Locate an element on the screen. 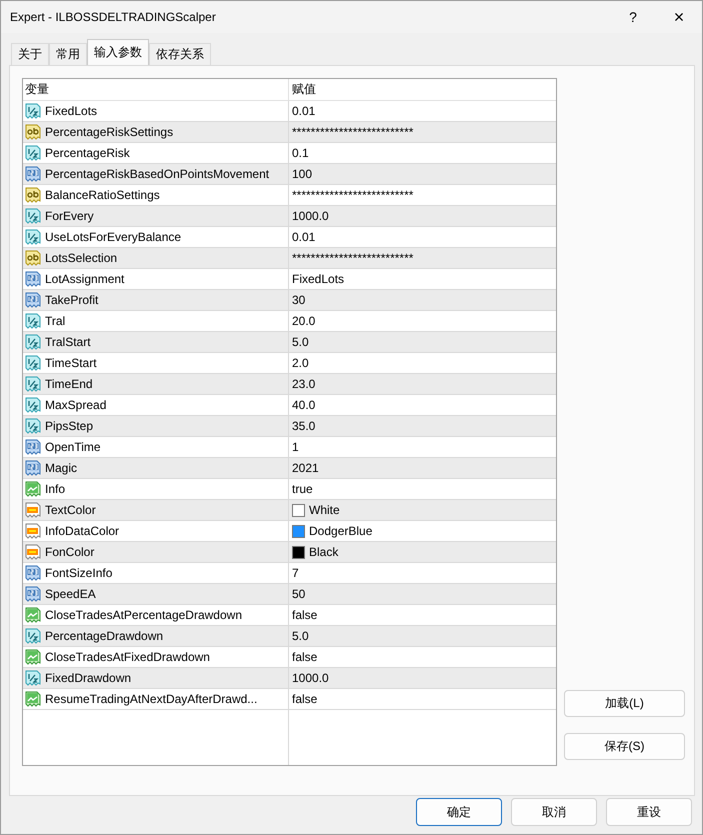  column-header: 赋值 is located at coordinates (422, 90).